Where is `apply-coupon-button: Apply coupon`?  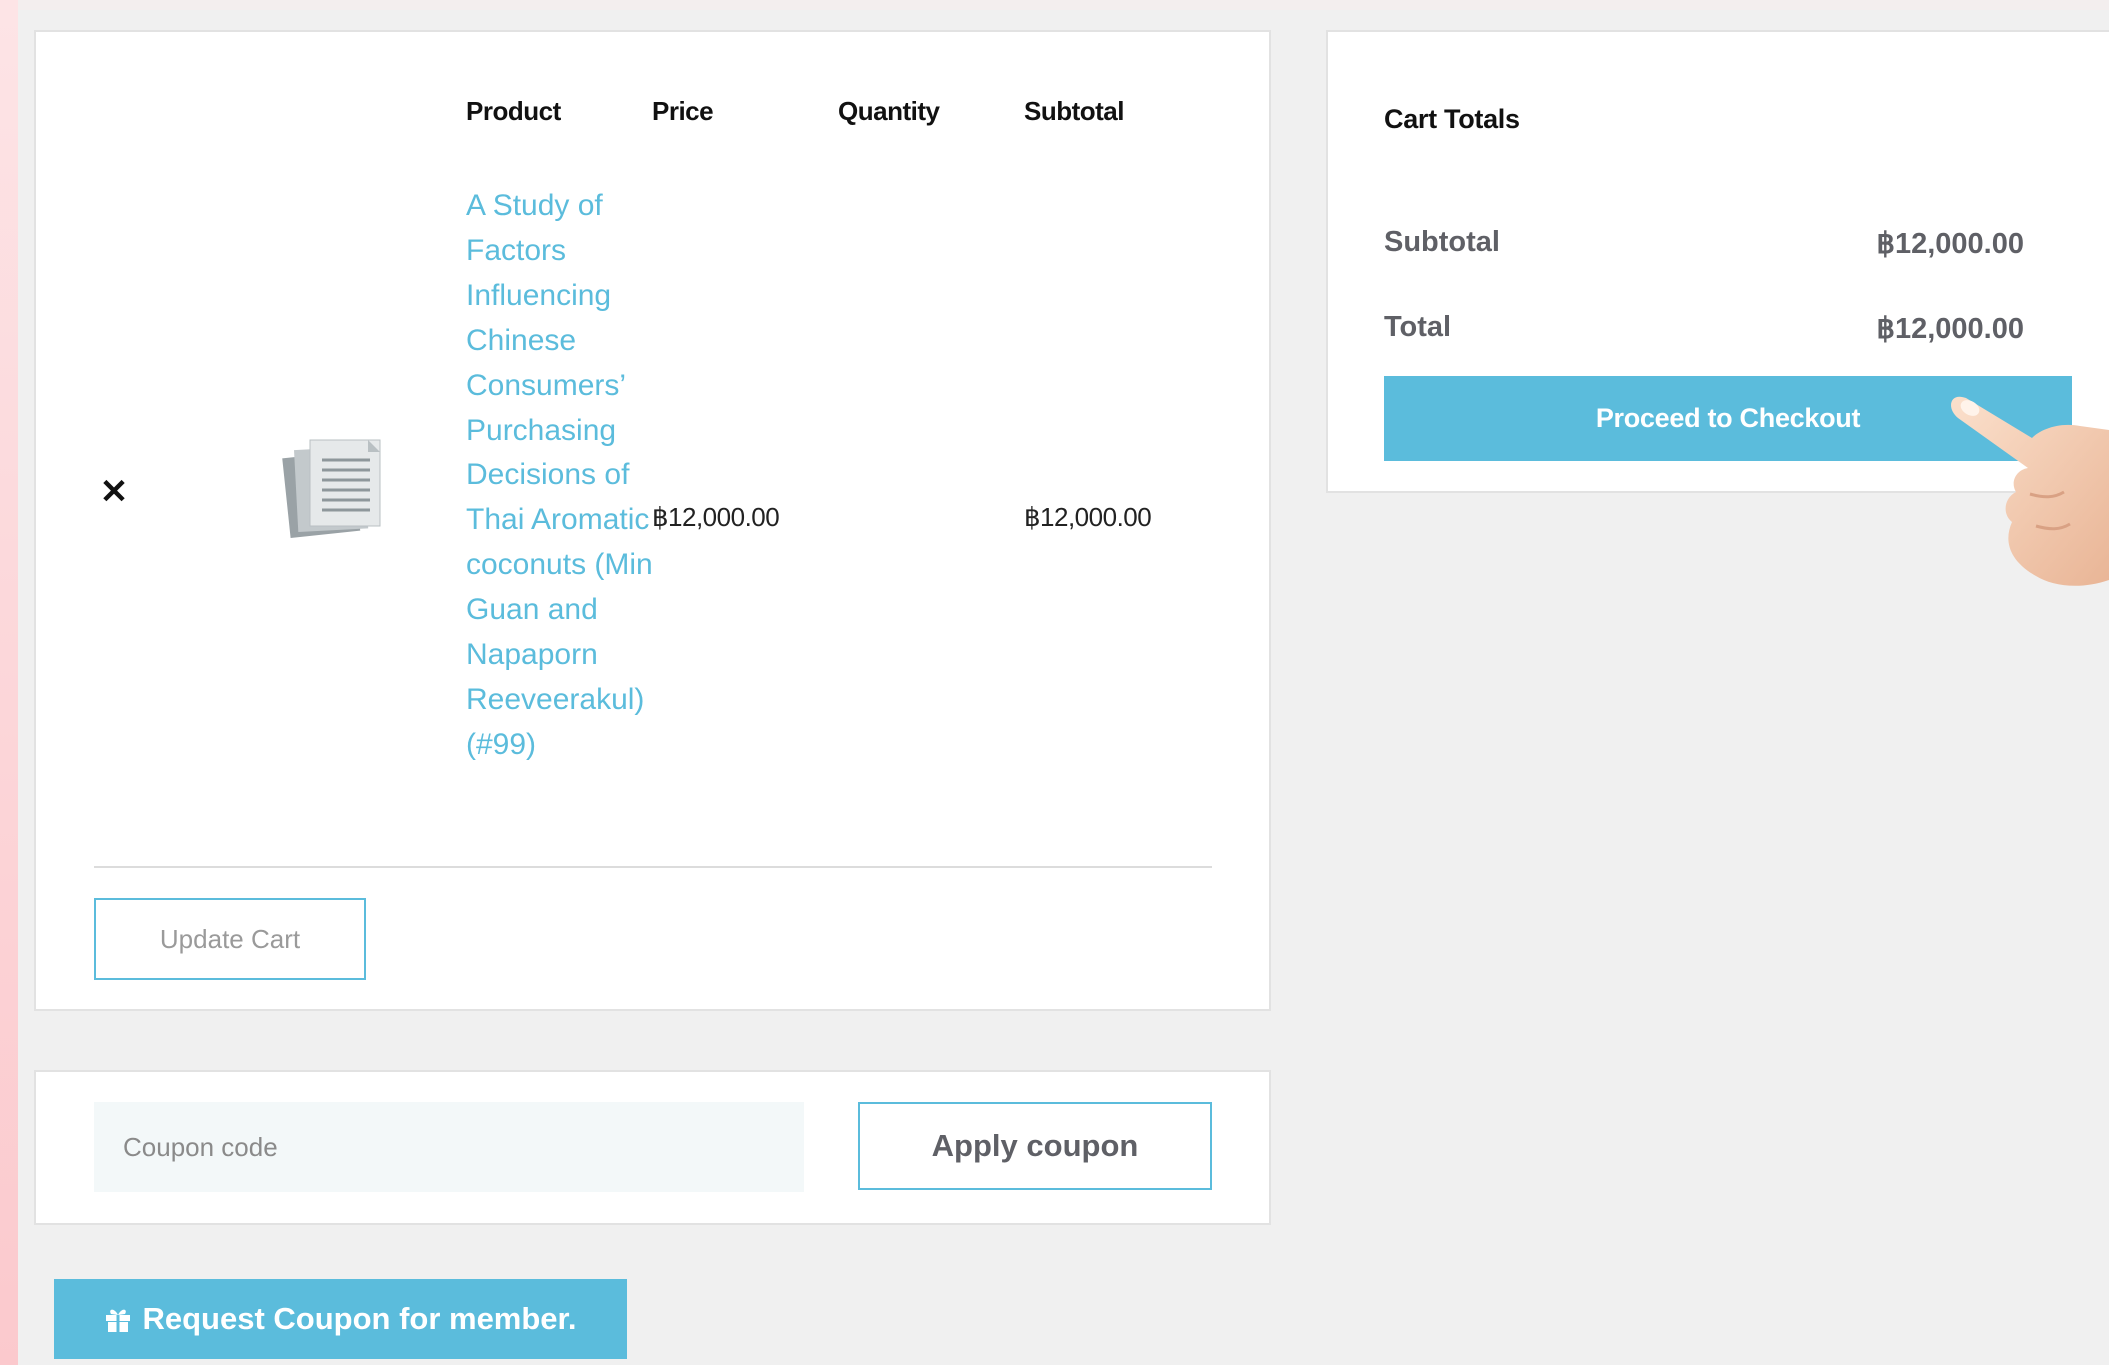 apply-coupon-button: Apply coupon is located at coordinates (1035, 1146).